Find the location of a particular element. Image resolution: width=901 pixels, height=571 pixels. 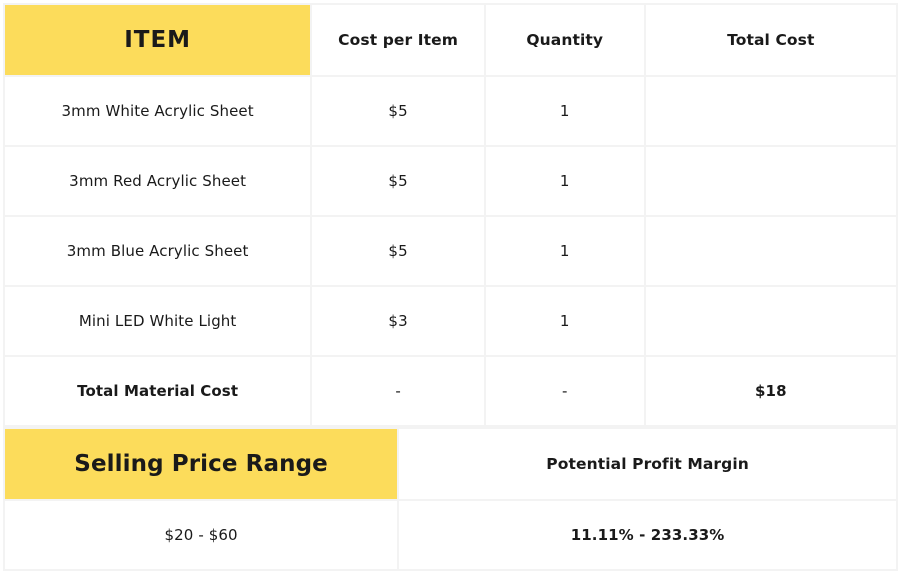

table-row: 3mm Red Acrylic Sheet $5 1 is located at coordinates (450, 181).